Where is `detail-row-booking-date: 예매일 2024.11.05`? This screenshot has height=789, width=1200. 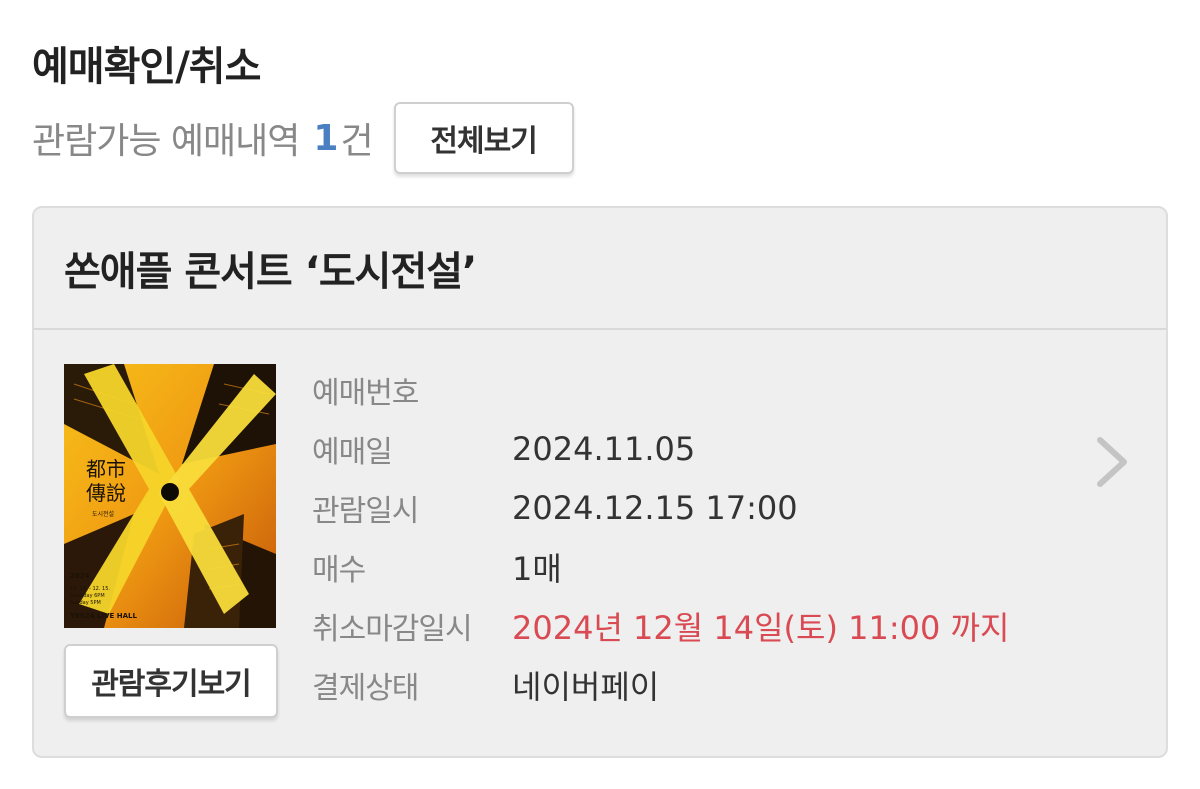 detail-row-booking-date: 예매일 2024.11.05 is located at coordinates (660, 448).